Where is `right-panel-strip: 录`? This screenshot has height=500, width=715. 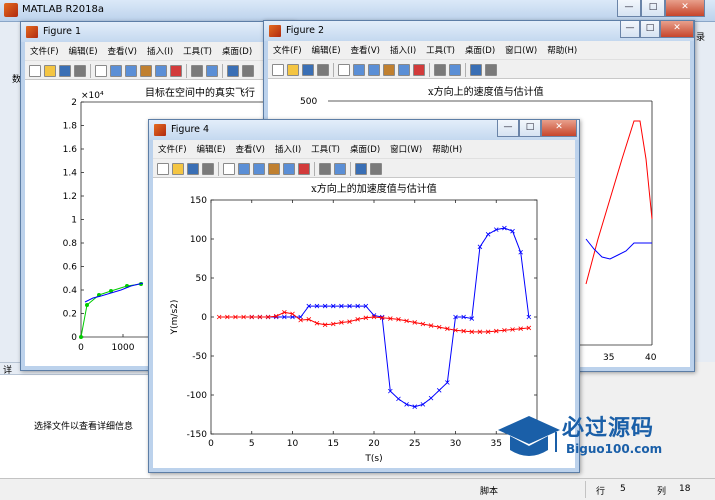
right-panel-strip: 录 is located at coordinates (704, 192).